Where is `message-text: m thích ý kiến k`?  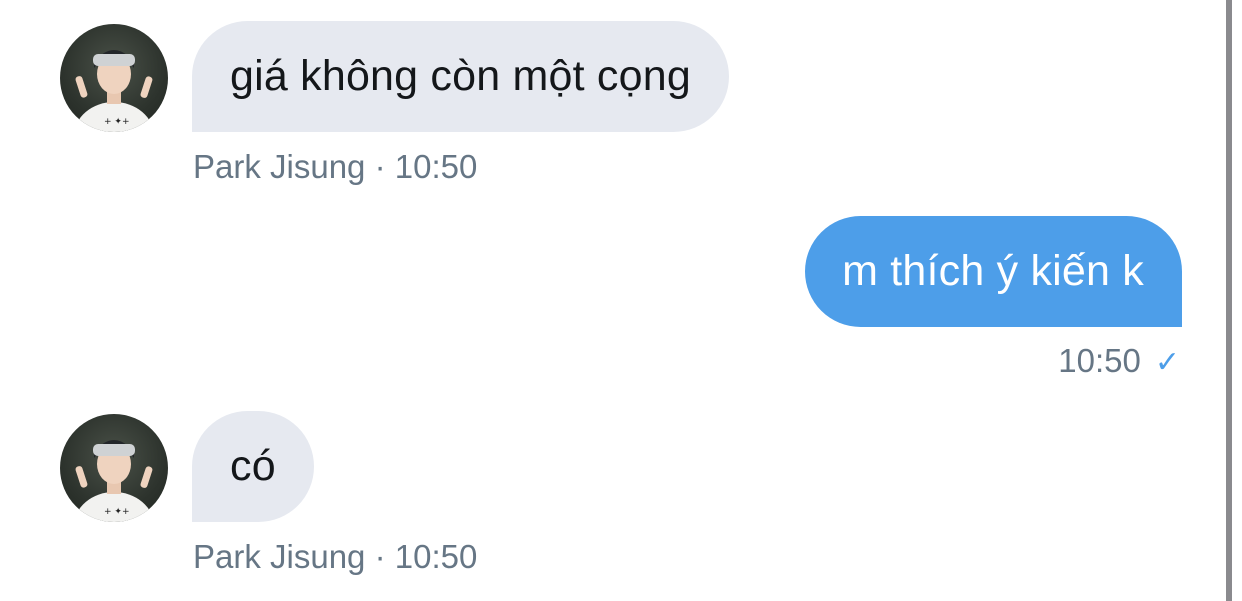 message-text: m thích ý kiến k is located at coordinates (993, 271).